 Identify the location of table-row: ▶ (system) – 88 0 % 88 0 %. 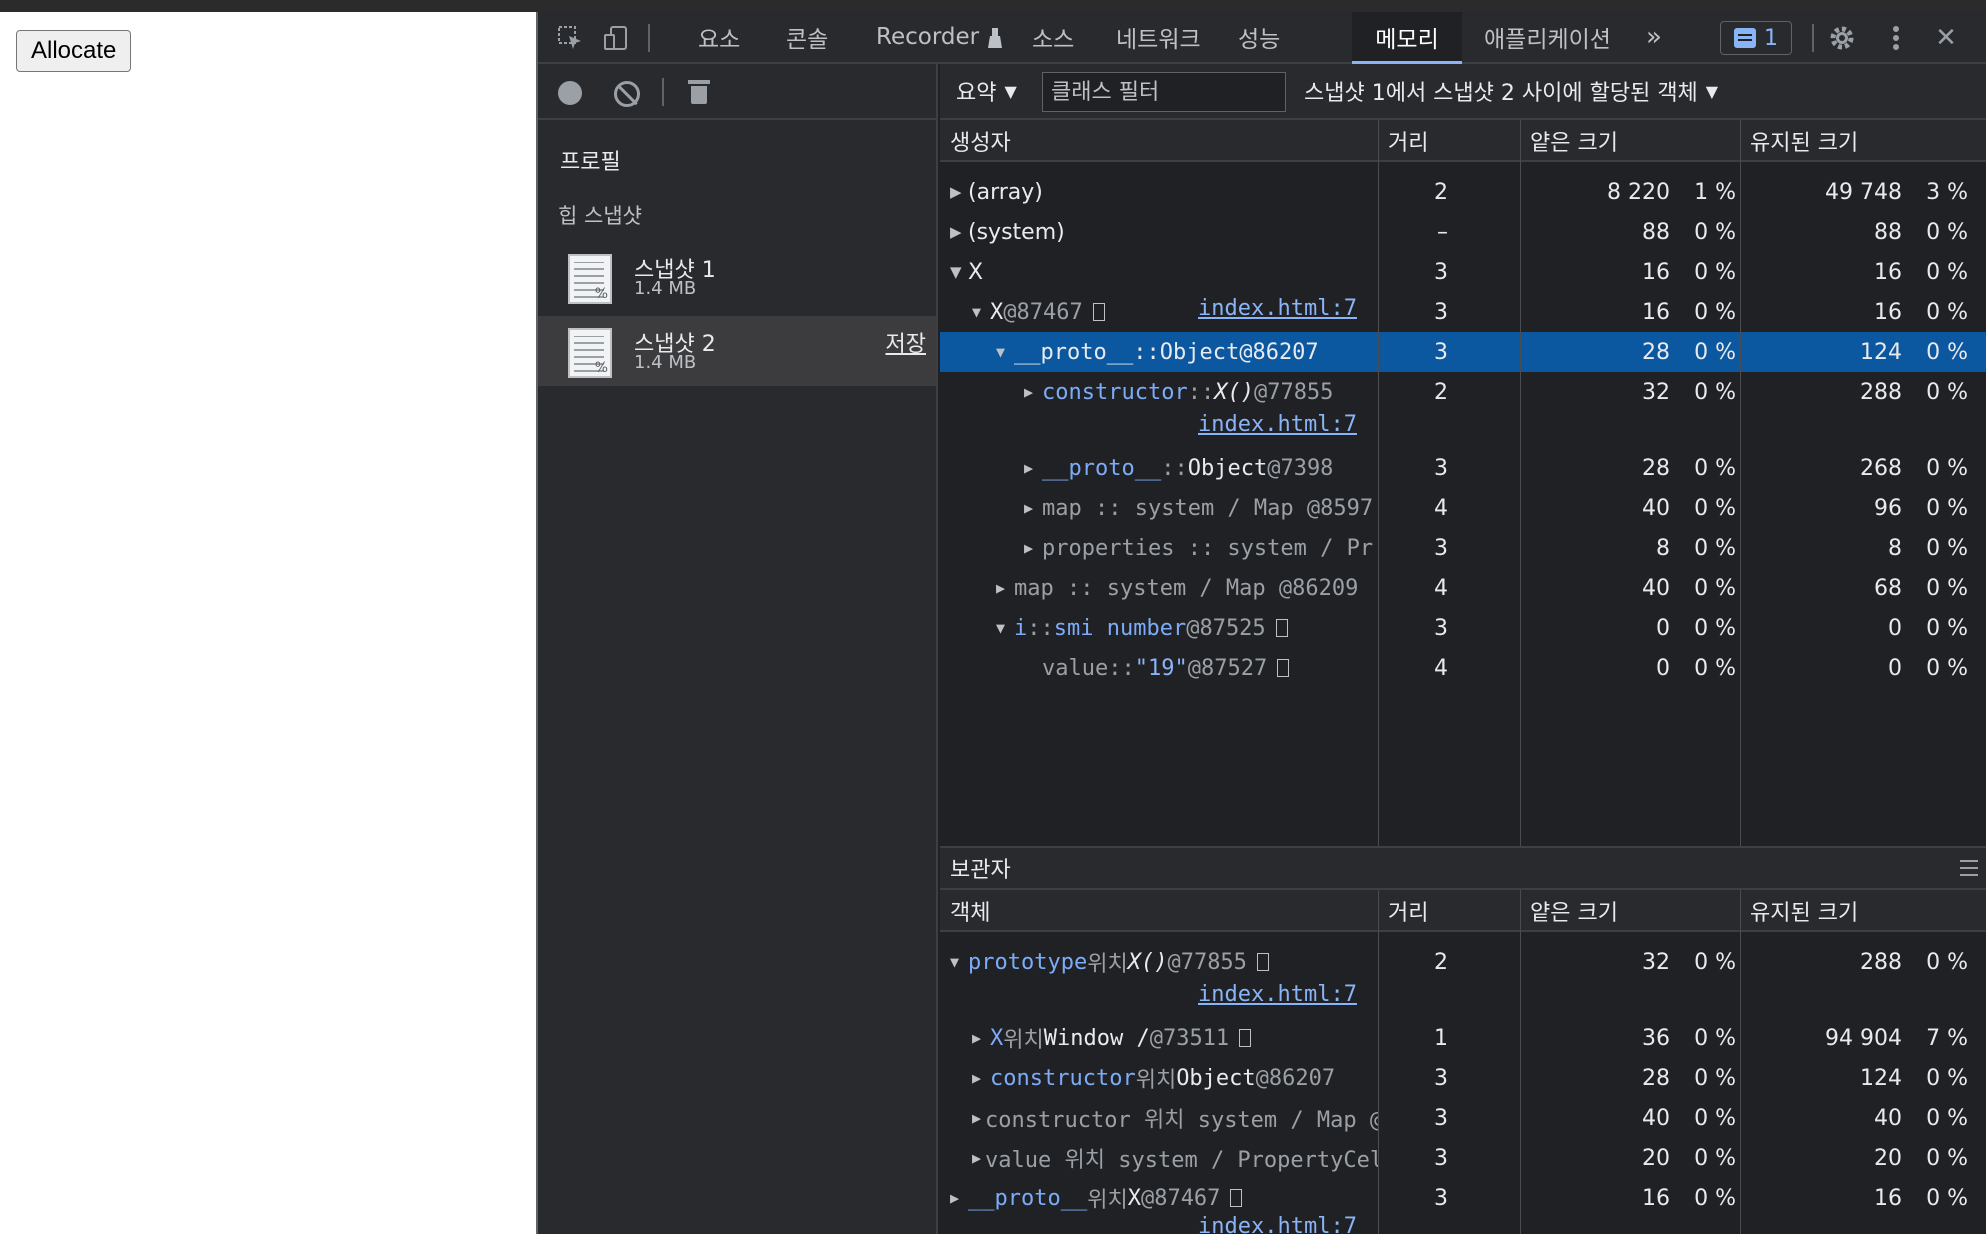
(1463, 232).